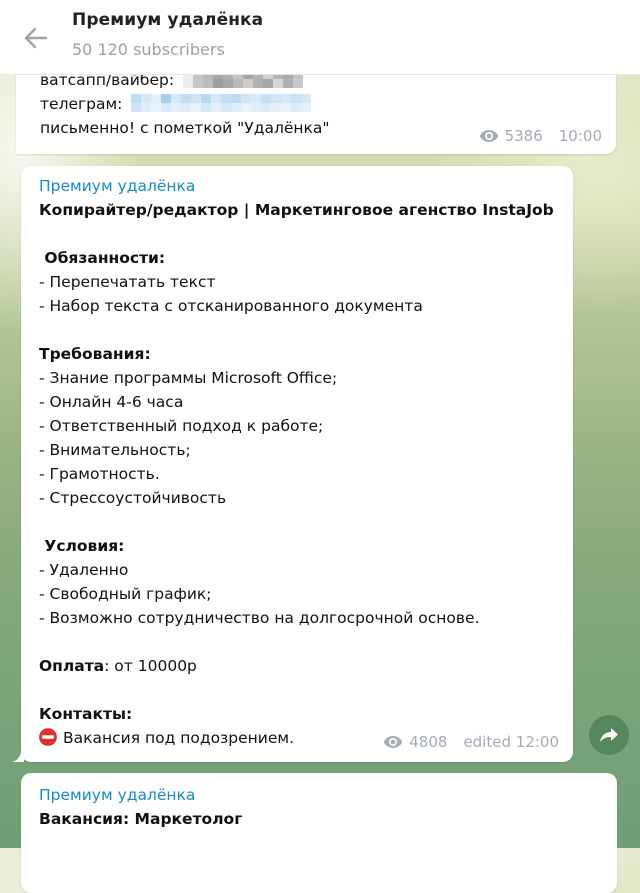 The height and width of the screenshot is (893, 640). What do you see at coordinates (125, 594) in the screenshot?
I see `list-item: - Свободный график;` at bounding box center [125, 594].